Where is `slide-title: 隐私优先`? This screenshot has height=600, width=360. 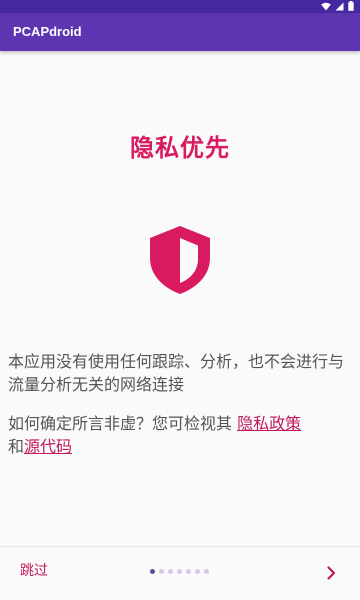 slide-title: 隐私优先 is located at coordinates (180, 148).